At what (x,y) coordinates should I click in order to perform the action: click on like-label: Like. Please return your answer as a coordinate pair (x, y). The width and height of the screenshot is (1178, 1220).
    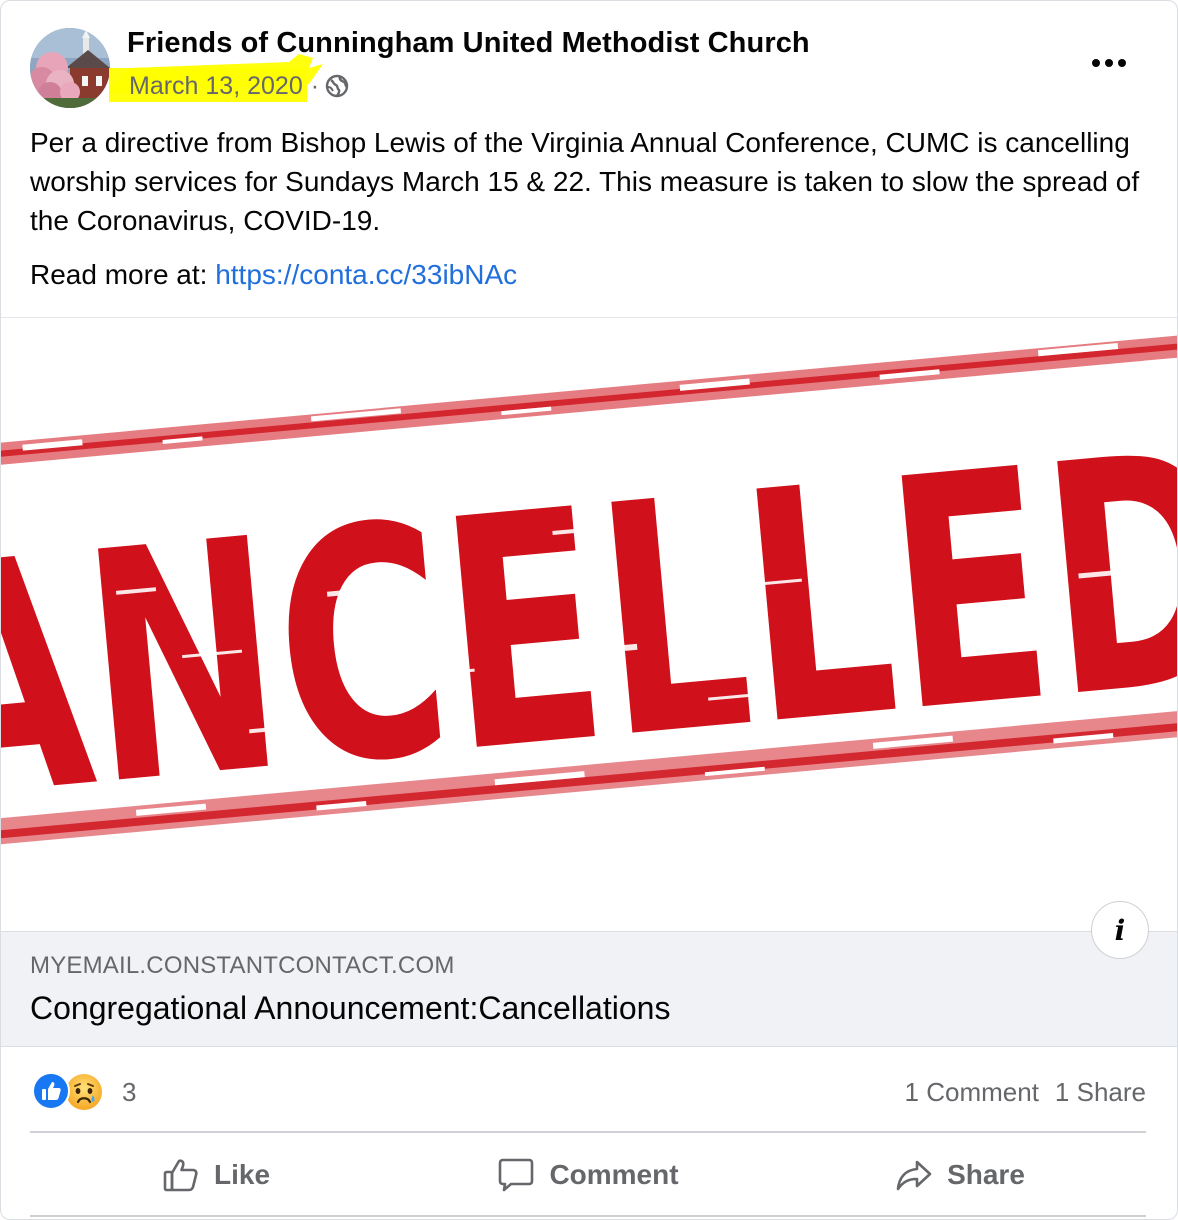
    Looking at the image, I should click on (242, 1174).